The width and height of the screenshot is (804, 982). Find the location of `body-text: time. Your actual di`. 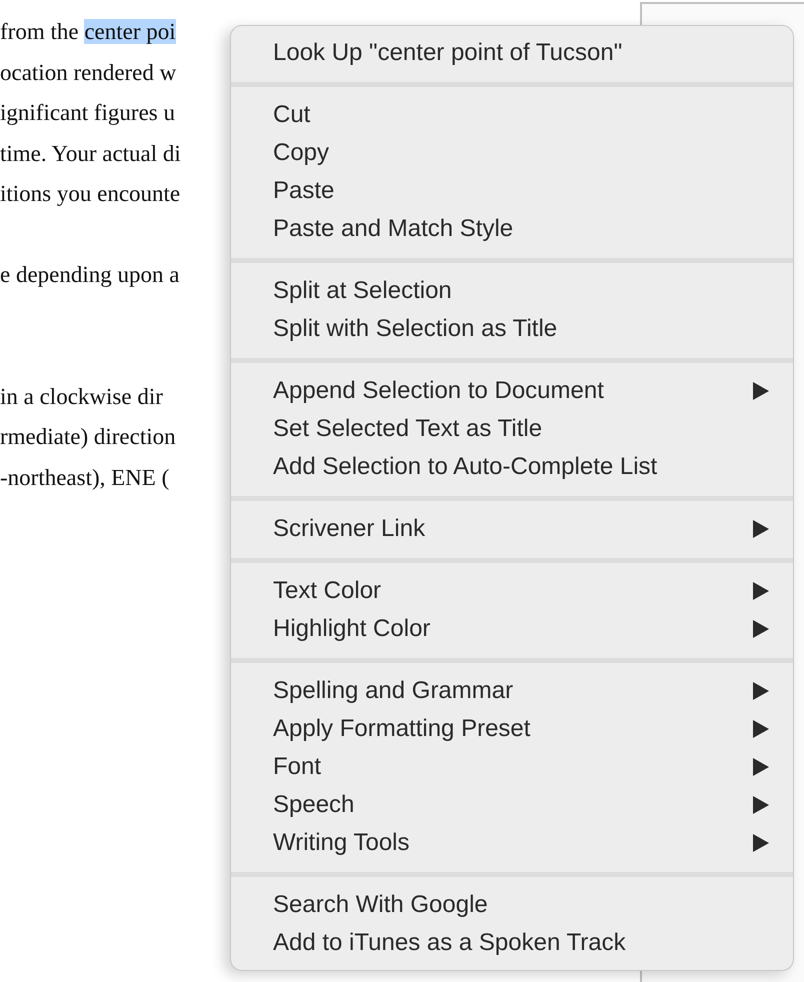

body-text: time. Your actual di is located at coordinates (90, 153).